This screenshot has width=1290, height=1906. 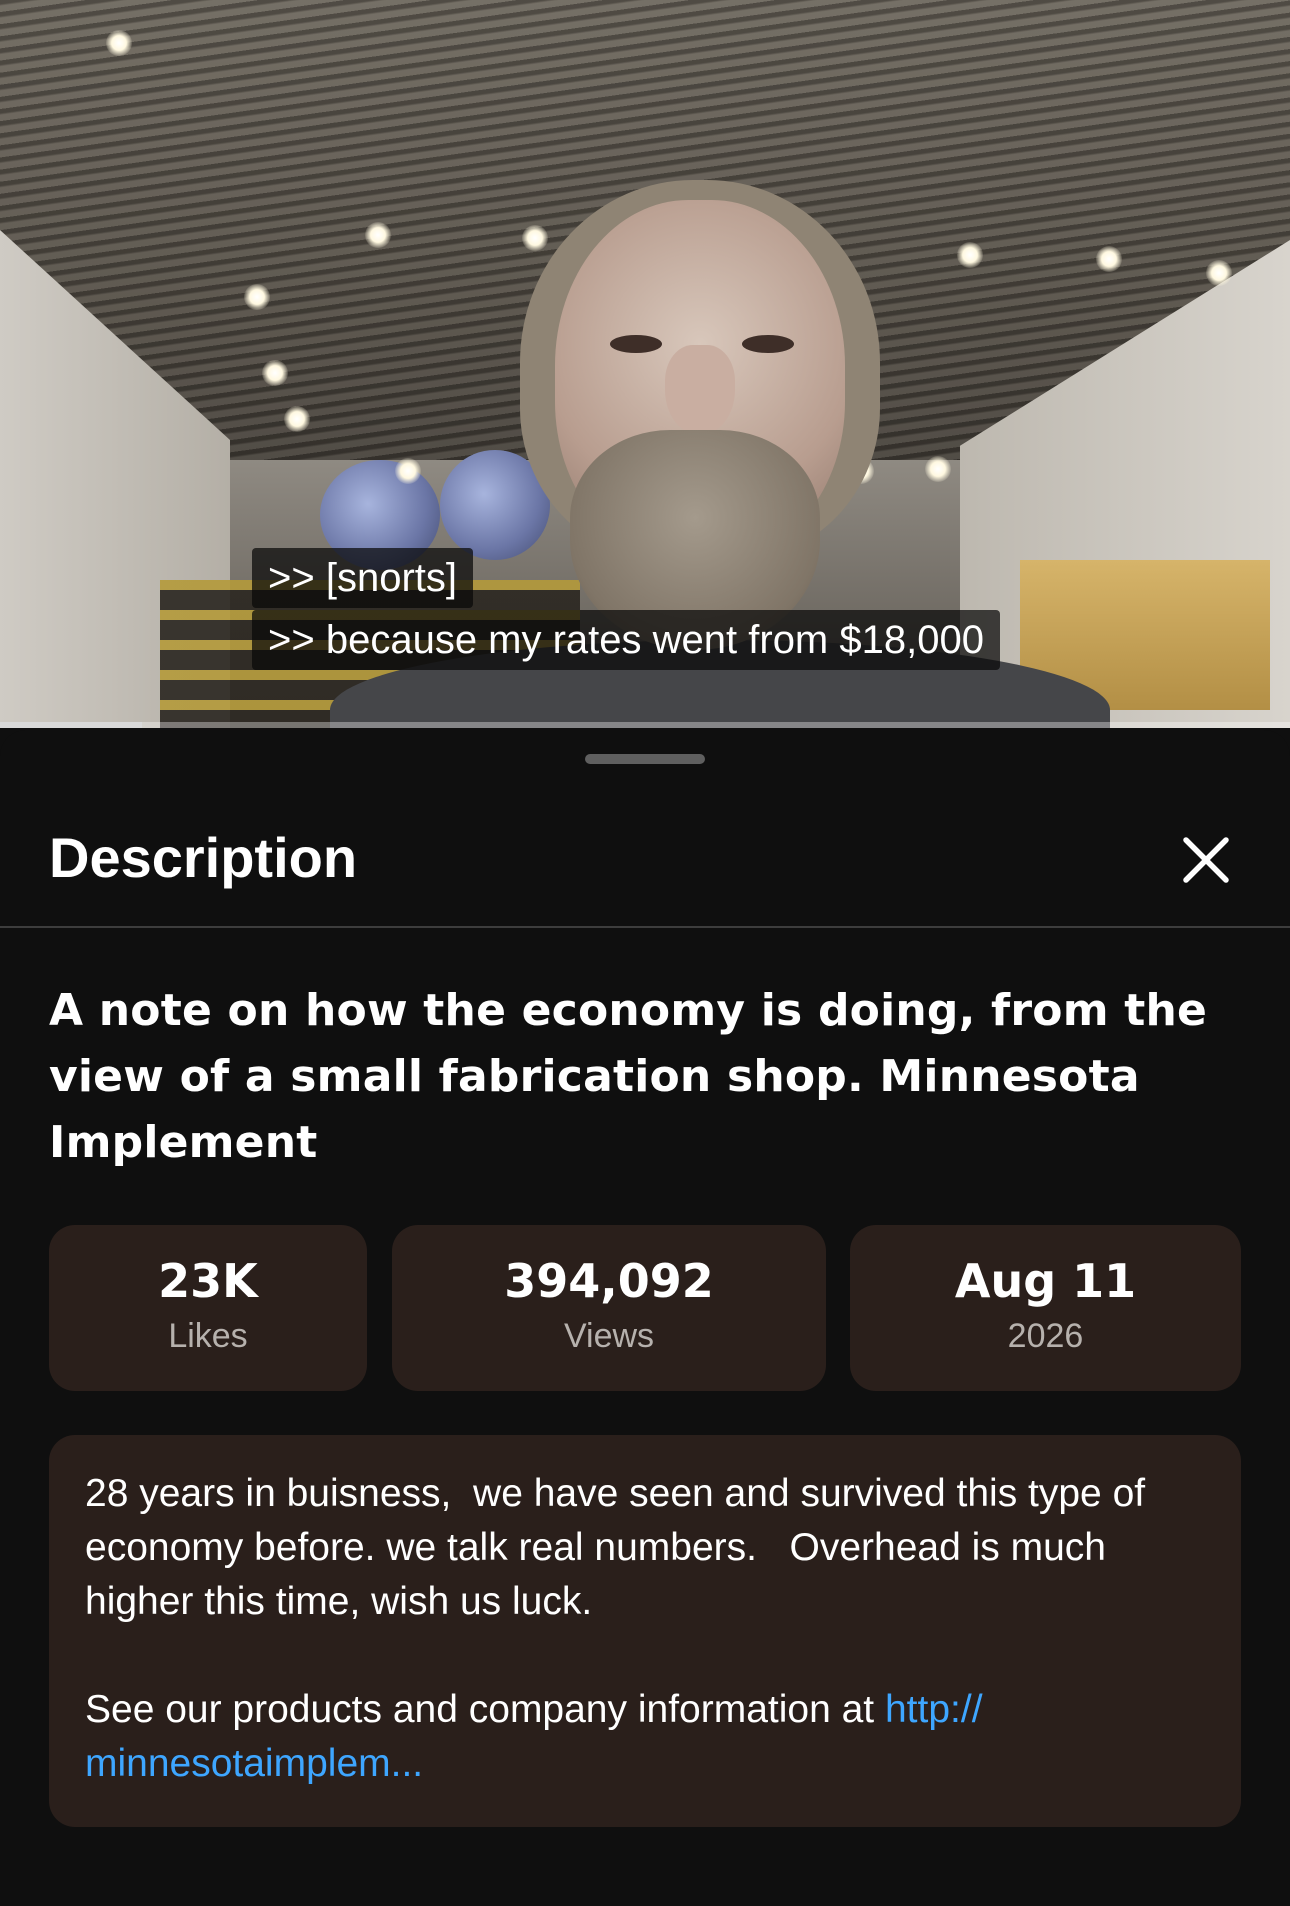 I want to click on views-label: Views, so click(x=609, y=1336).